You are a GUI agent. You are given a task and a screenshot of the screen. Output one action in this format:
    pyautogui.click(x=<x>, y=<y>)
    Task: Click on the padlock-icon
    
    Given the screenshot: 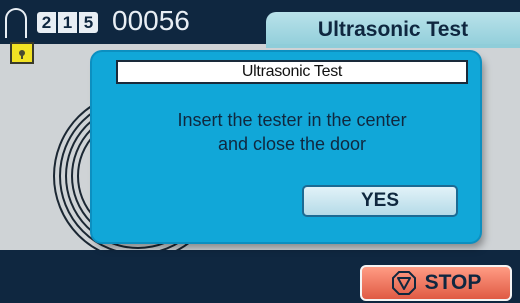 What is the action you would take?
    pyautogui.click(x=22, y=53)
    